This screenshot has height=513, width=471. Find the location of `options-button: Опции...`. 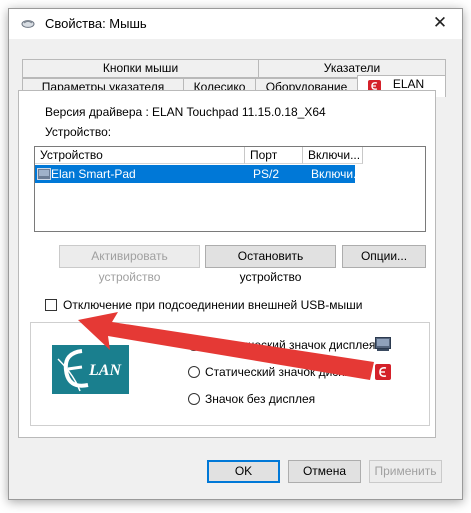

options-button: Опции... is located at coordinates (384, 256).